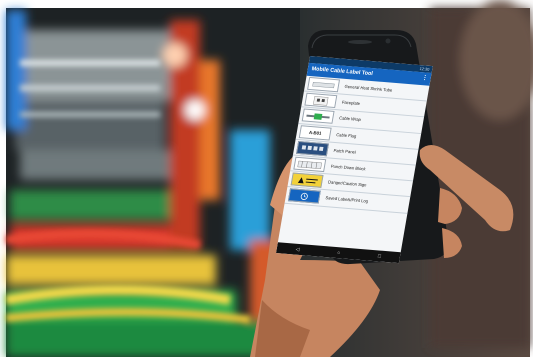 This screenshot has width=533, height=357. Describe the element at coordinates (315, 132) in the screenshot. I see `cable-flag-icon: A-B01` at that location.